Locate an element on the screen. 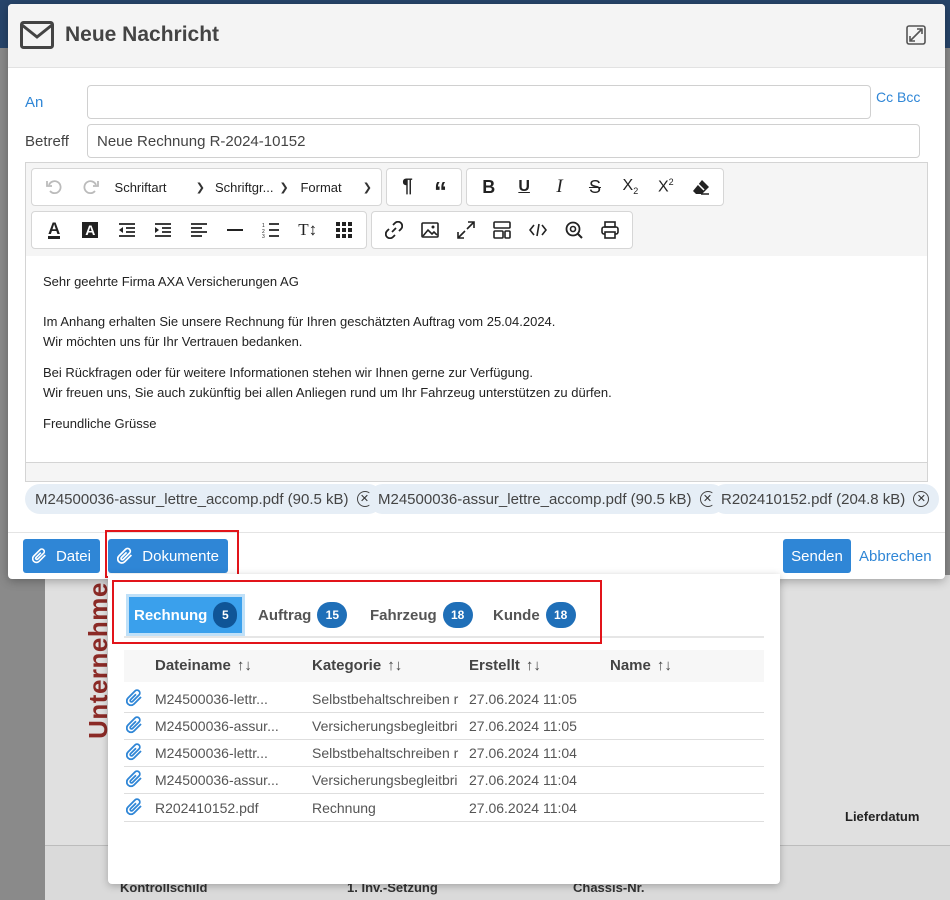 The width and height of the screenshot is (950, 900). toolbar-group-inline: B U I S X2 X2 is located at coordinates (595, 187).